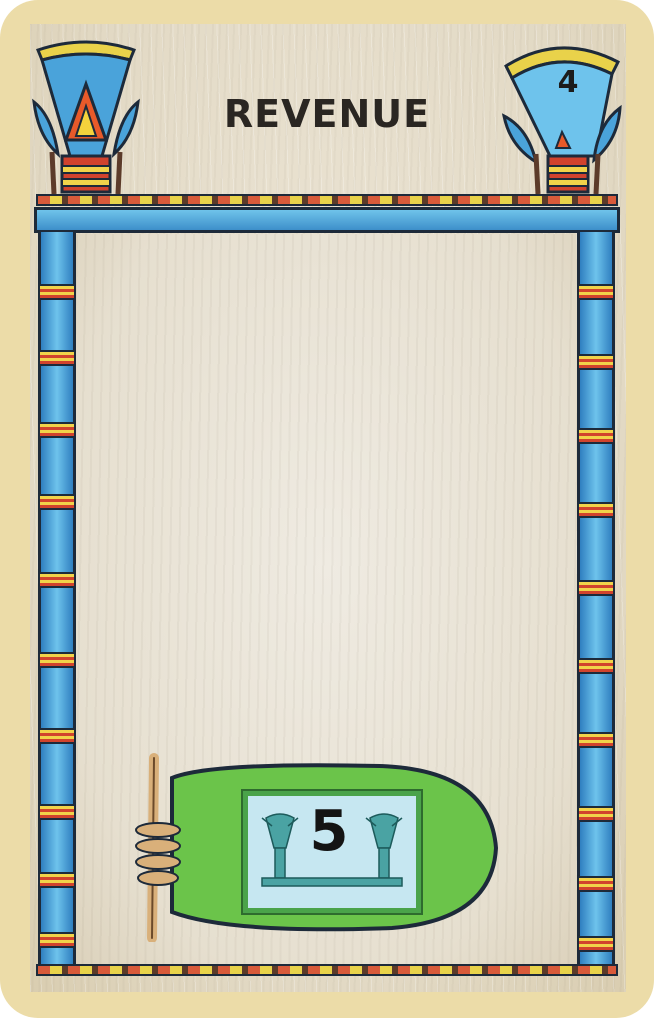  Describe the element at coordinates (57, 603) in the screenshot. I see `left-pillar` at that location.